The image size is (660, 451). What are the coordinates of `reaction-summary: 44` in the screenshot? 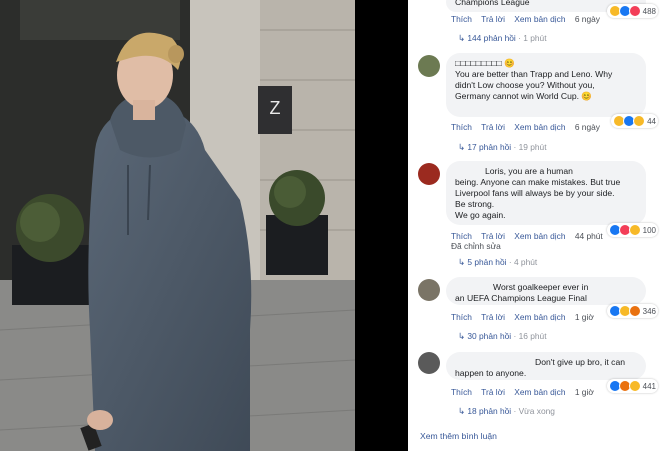 It's located at (634, 121).